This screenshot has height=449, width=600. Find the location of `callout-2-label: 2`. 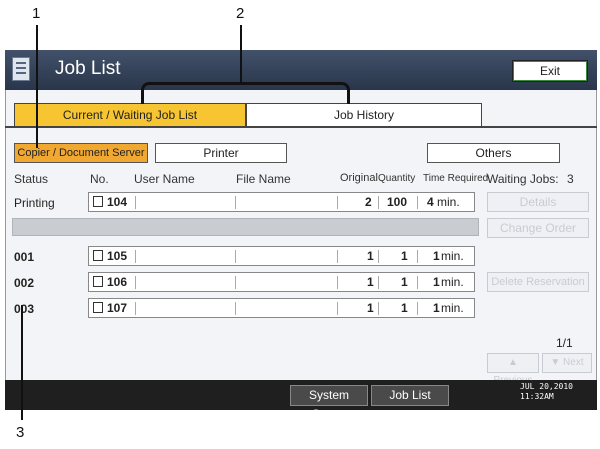

callout-2-label: 2 is located at coordinates (240, 13).